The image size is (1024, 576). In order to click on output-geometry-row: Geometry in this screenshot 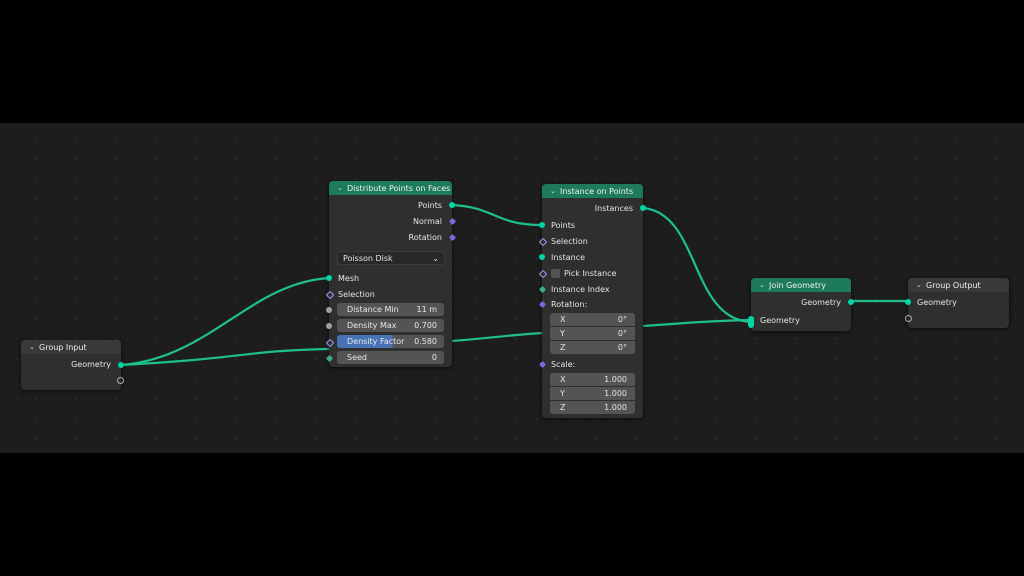, I will do `click(801, 302)`.